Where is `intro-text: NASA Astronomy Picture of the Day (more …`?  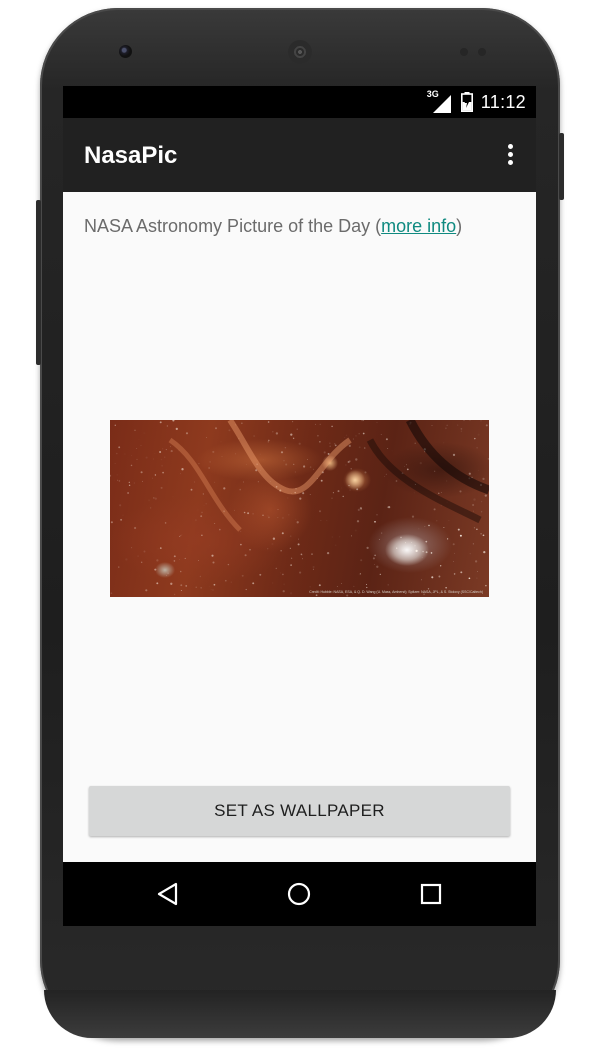 intro-text: NASA Astronomy Picture of the Day (more … is located at coordinates (273, 226).